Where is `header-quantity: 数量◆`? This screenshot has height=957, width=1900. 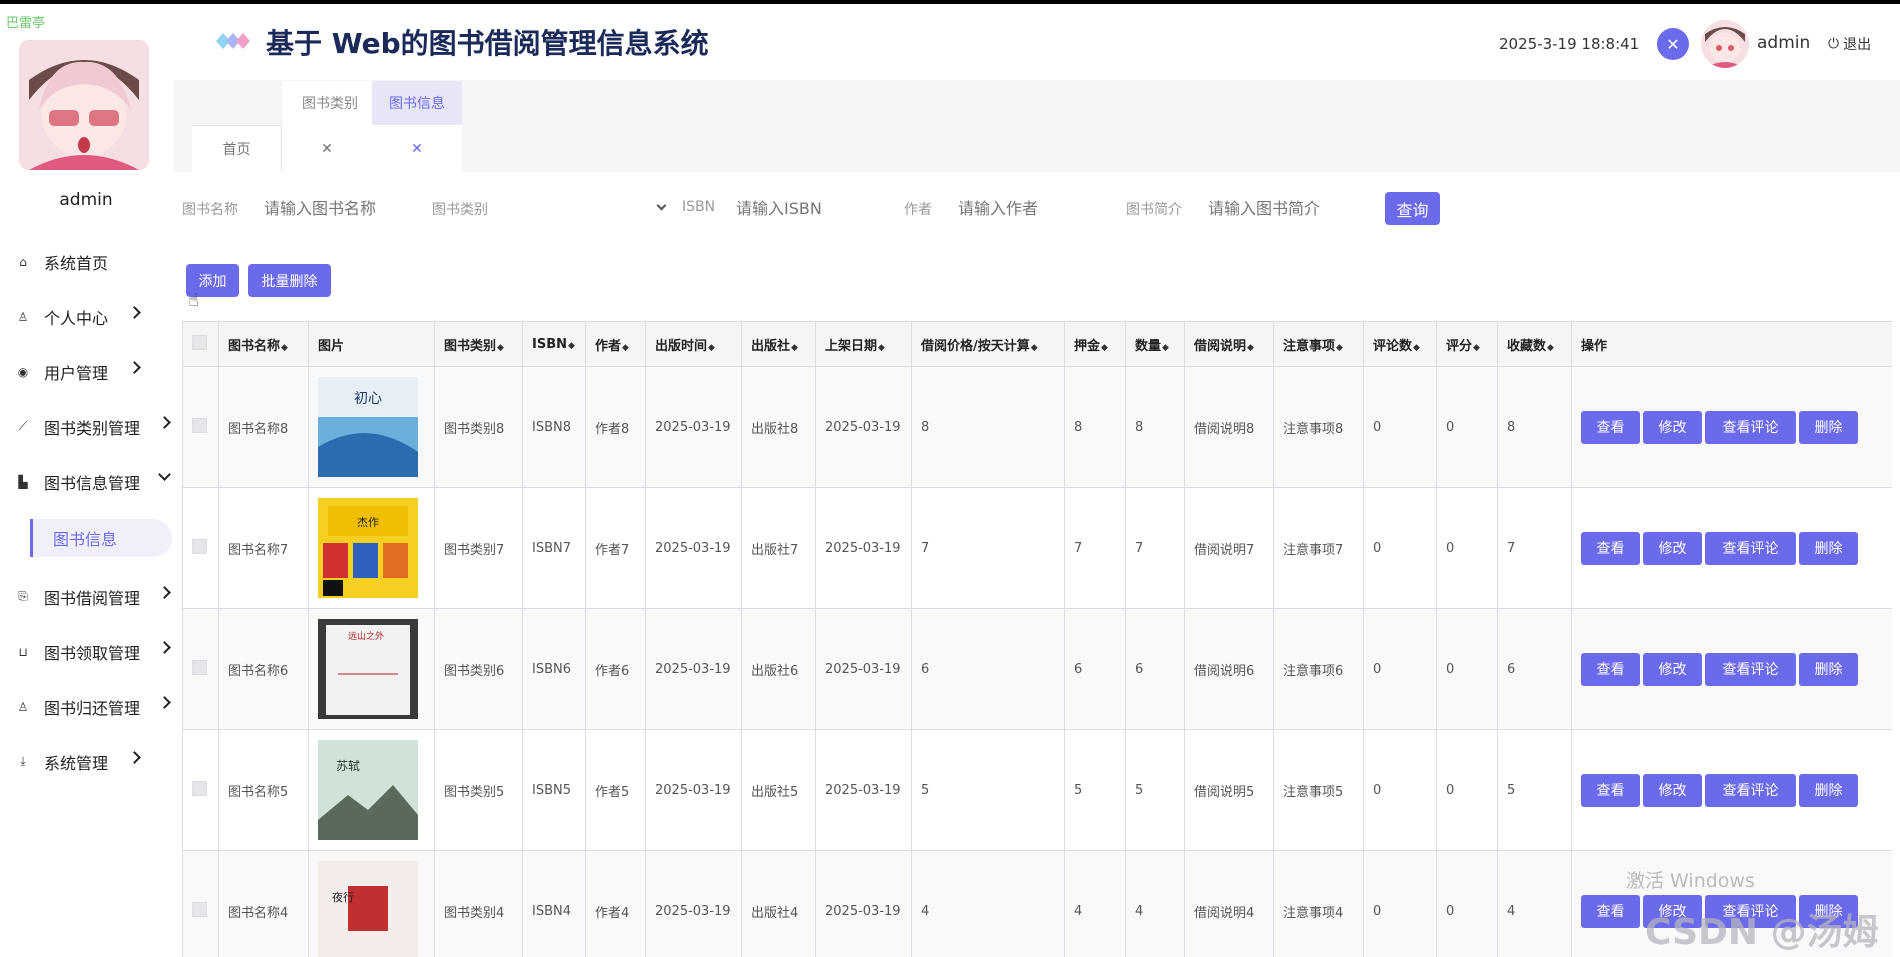
header-quantity: 数量◆ is located at coordinates (1155, 344).